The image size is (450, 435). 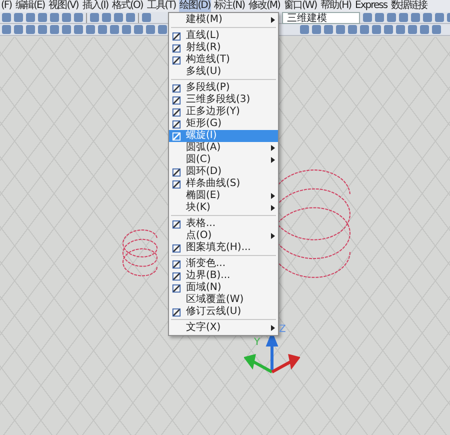 I want to click on axis-label: Y, so click(x=257, y=342).